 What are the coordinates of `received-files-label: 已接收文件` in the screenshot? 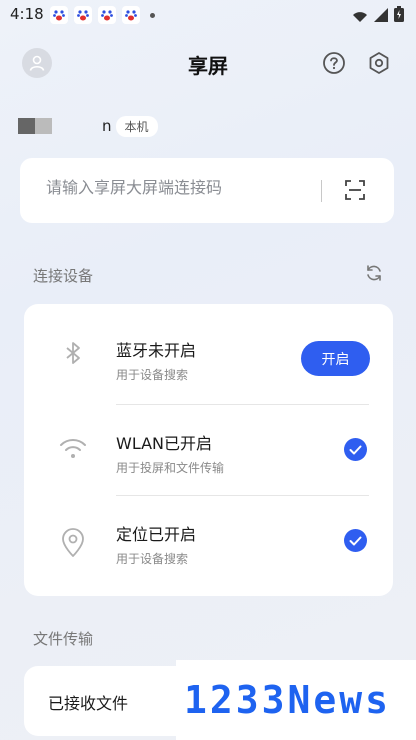 It's located at (88, 703).